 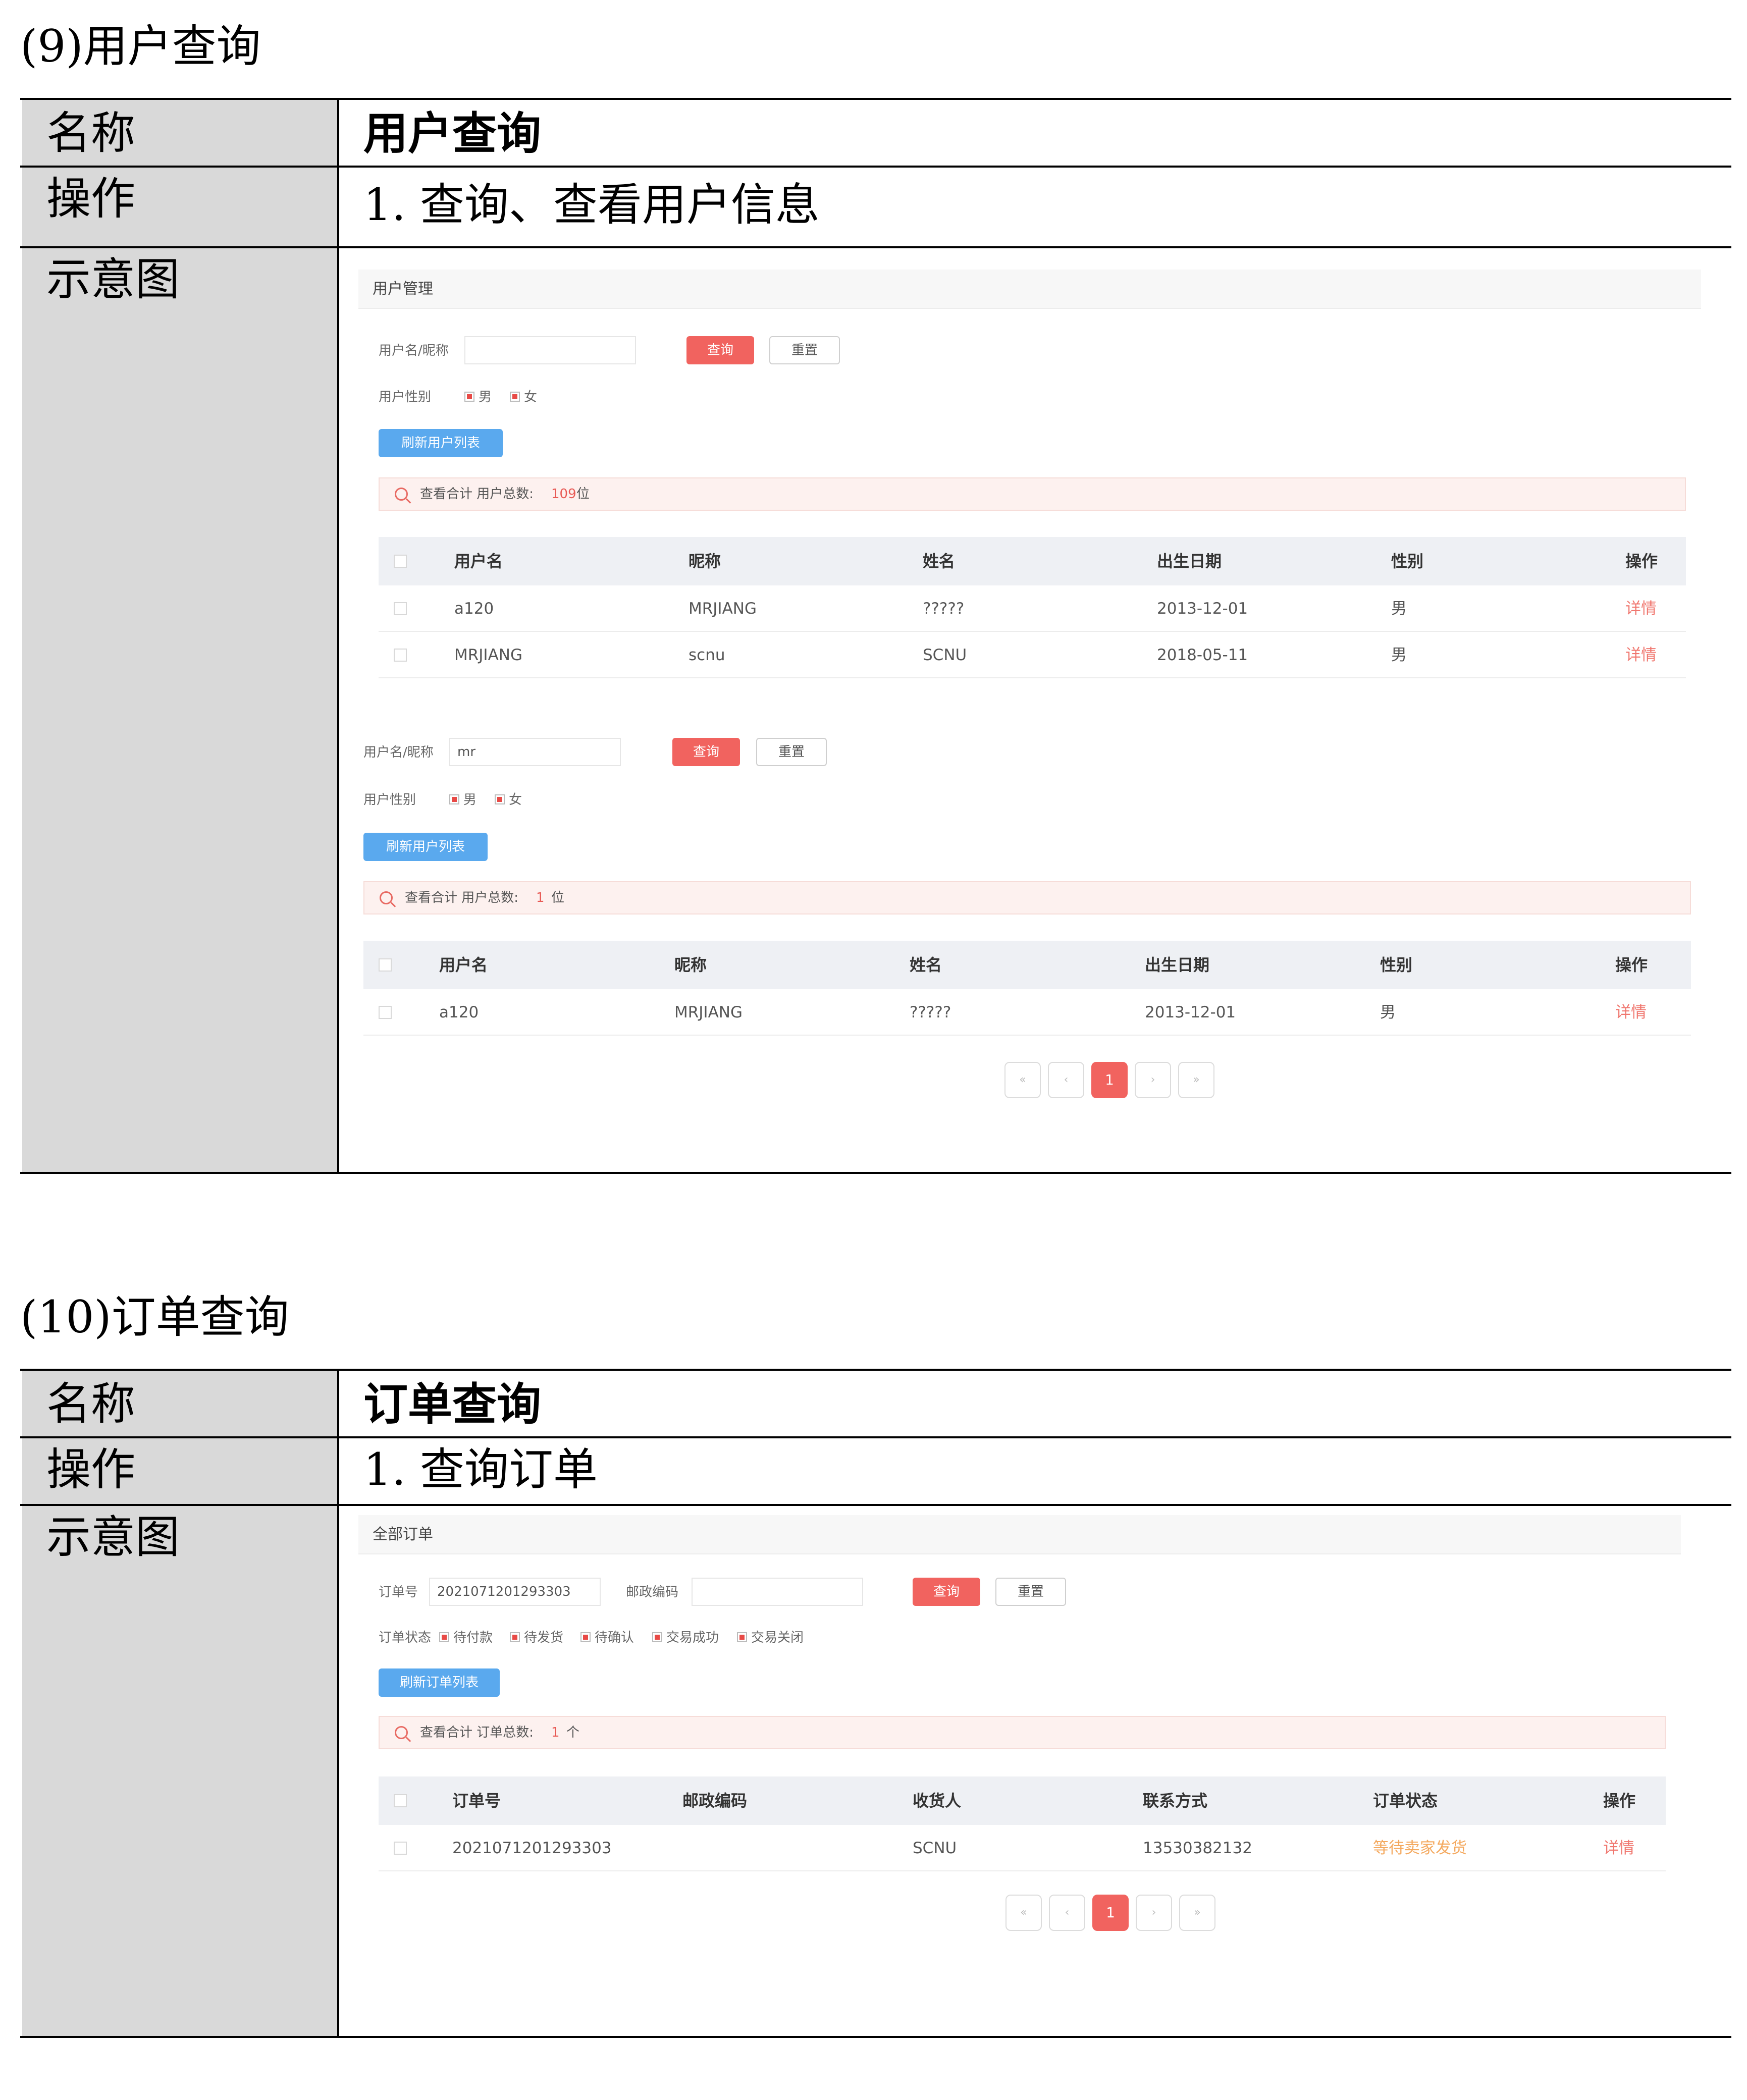 I want to click on column-divider, so click(x=338, y=1703).